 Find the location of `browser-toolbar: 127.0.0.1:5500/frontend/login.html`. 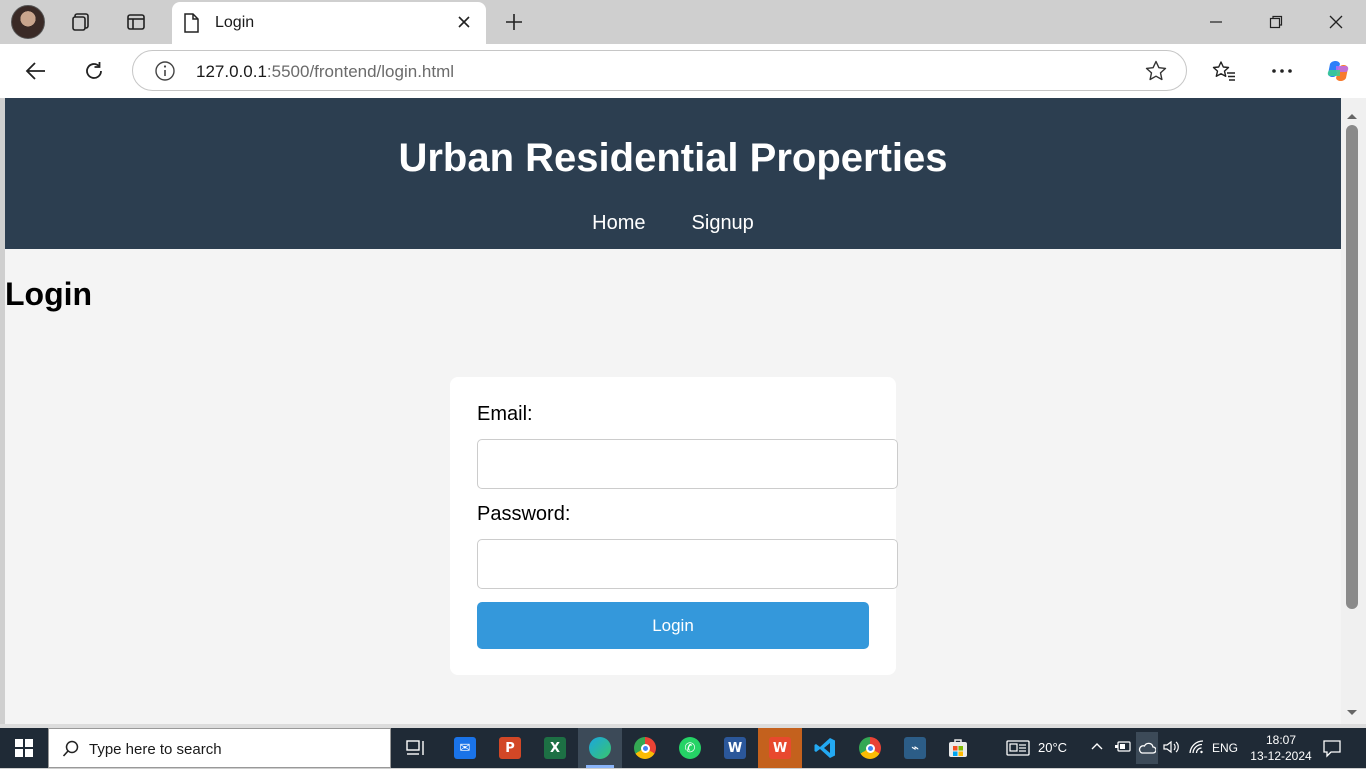

browser-toolbar: 127.0.0.1:5500/frontend/login.html is located at coordinates (683, 71).